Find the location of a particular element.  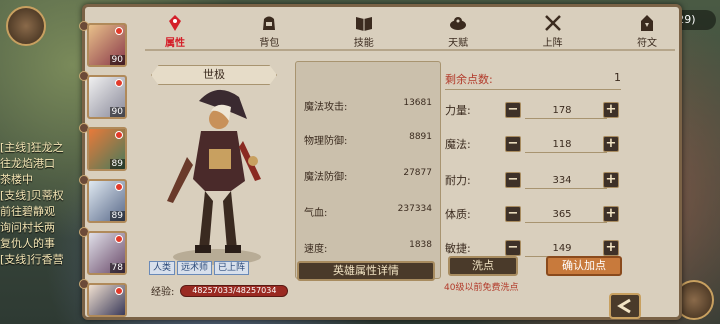

attr-value: 149 is located at coordinates (562, 248).